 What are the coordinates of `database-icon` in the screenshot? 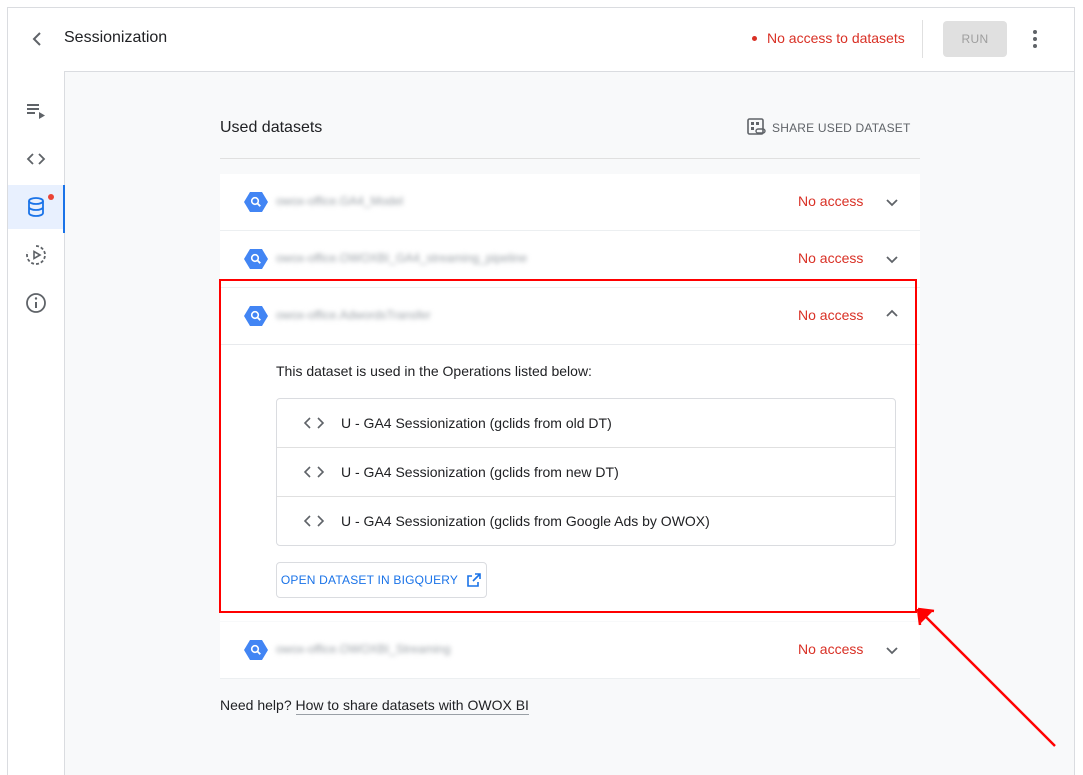 It's located at (36, 207).